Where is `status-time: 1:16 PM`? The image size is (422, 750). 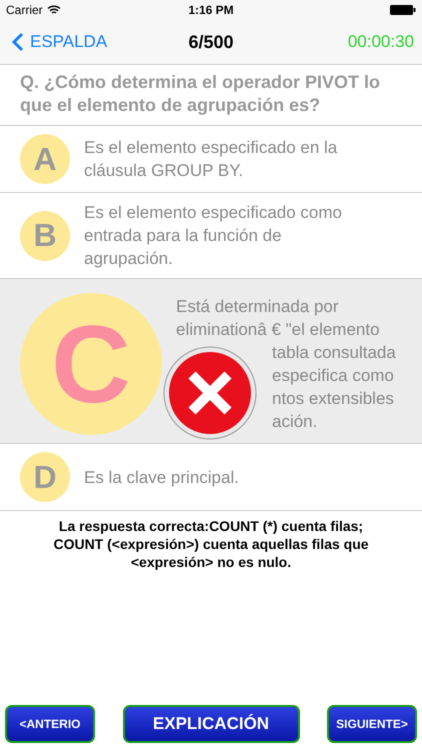 status-time: 1:16 PM is located at coordinates (211, 10).